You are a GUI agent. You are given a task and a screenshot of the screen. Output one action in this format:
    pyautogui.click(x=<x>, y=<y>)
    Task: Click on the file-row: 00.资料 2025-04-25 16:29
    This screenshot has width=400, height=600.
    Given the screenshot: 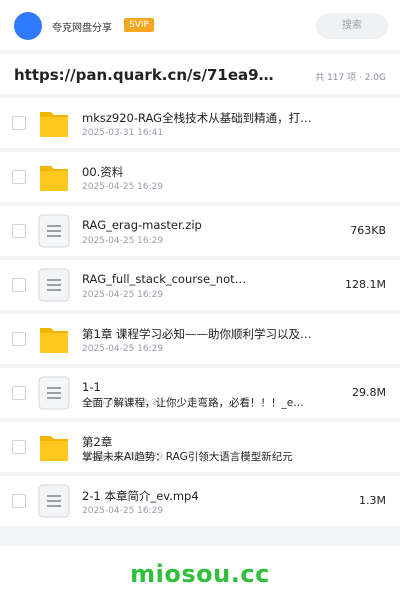 What is the action you would take?
    pyautogui.click(x=200, y=177)
    